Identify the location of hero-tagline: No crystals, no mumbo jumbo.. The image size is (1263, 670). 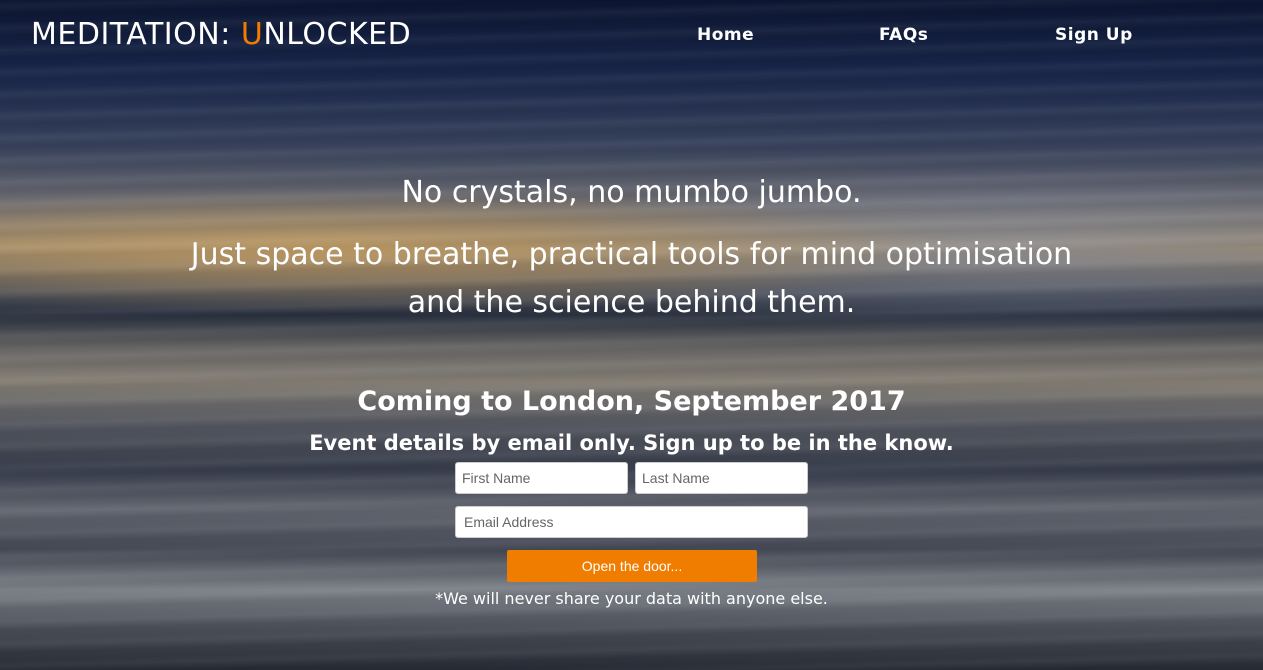
(631, 192).